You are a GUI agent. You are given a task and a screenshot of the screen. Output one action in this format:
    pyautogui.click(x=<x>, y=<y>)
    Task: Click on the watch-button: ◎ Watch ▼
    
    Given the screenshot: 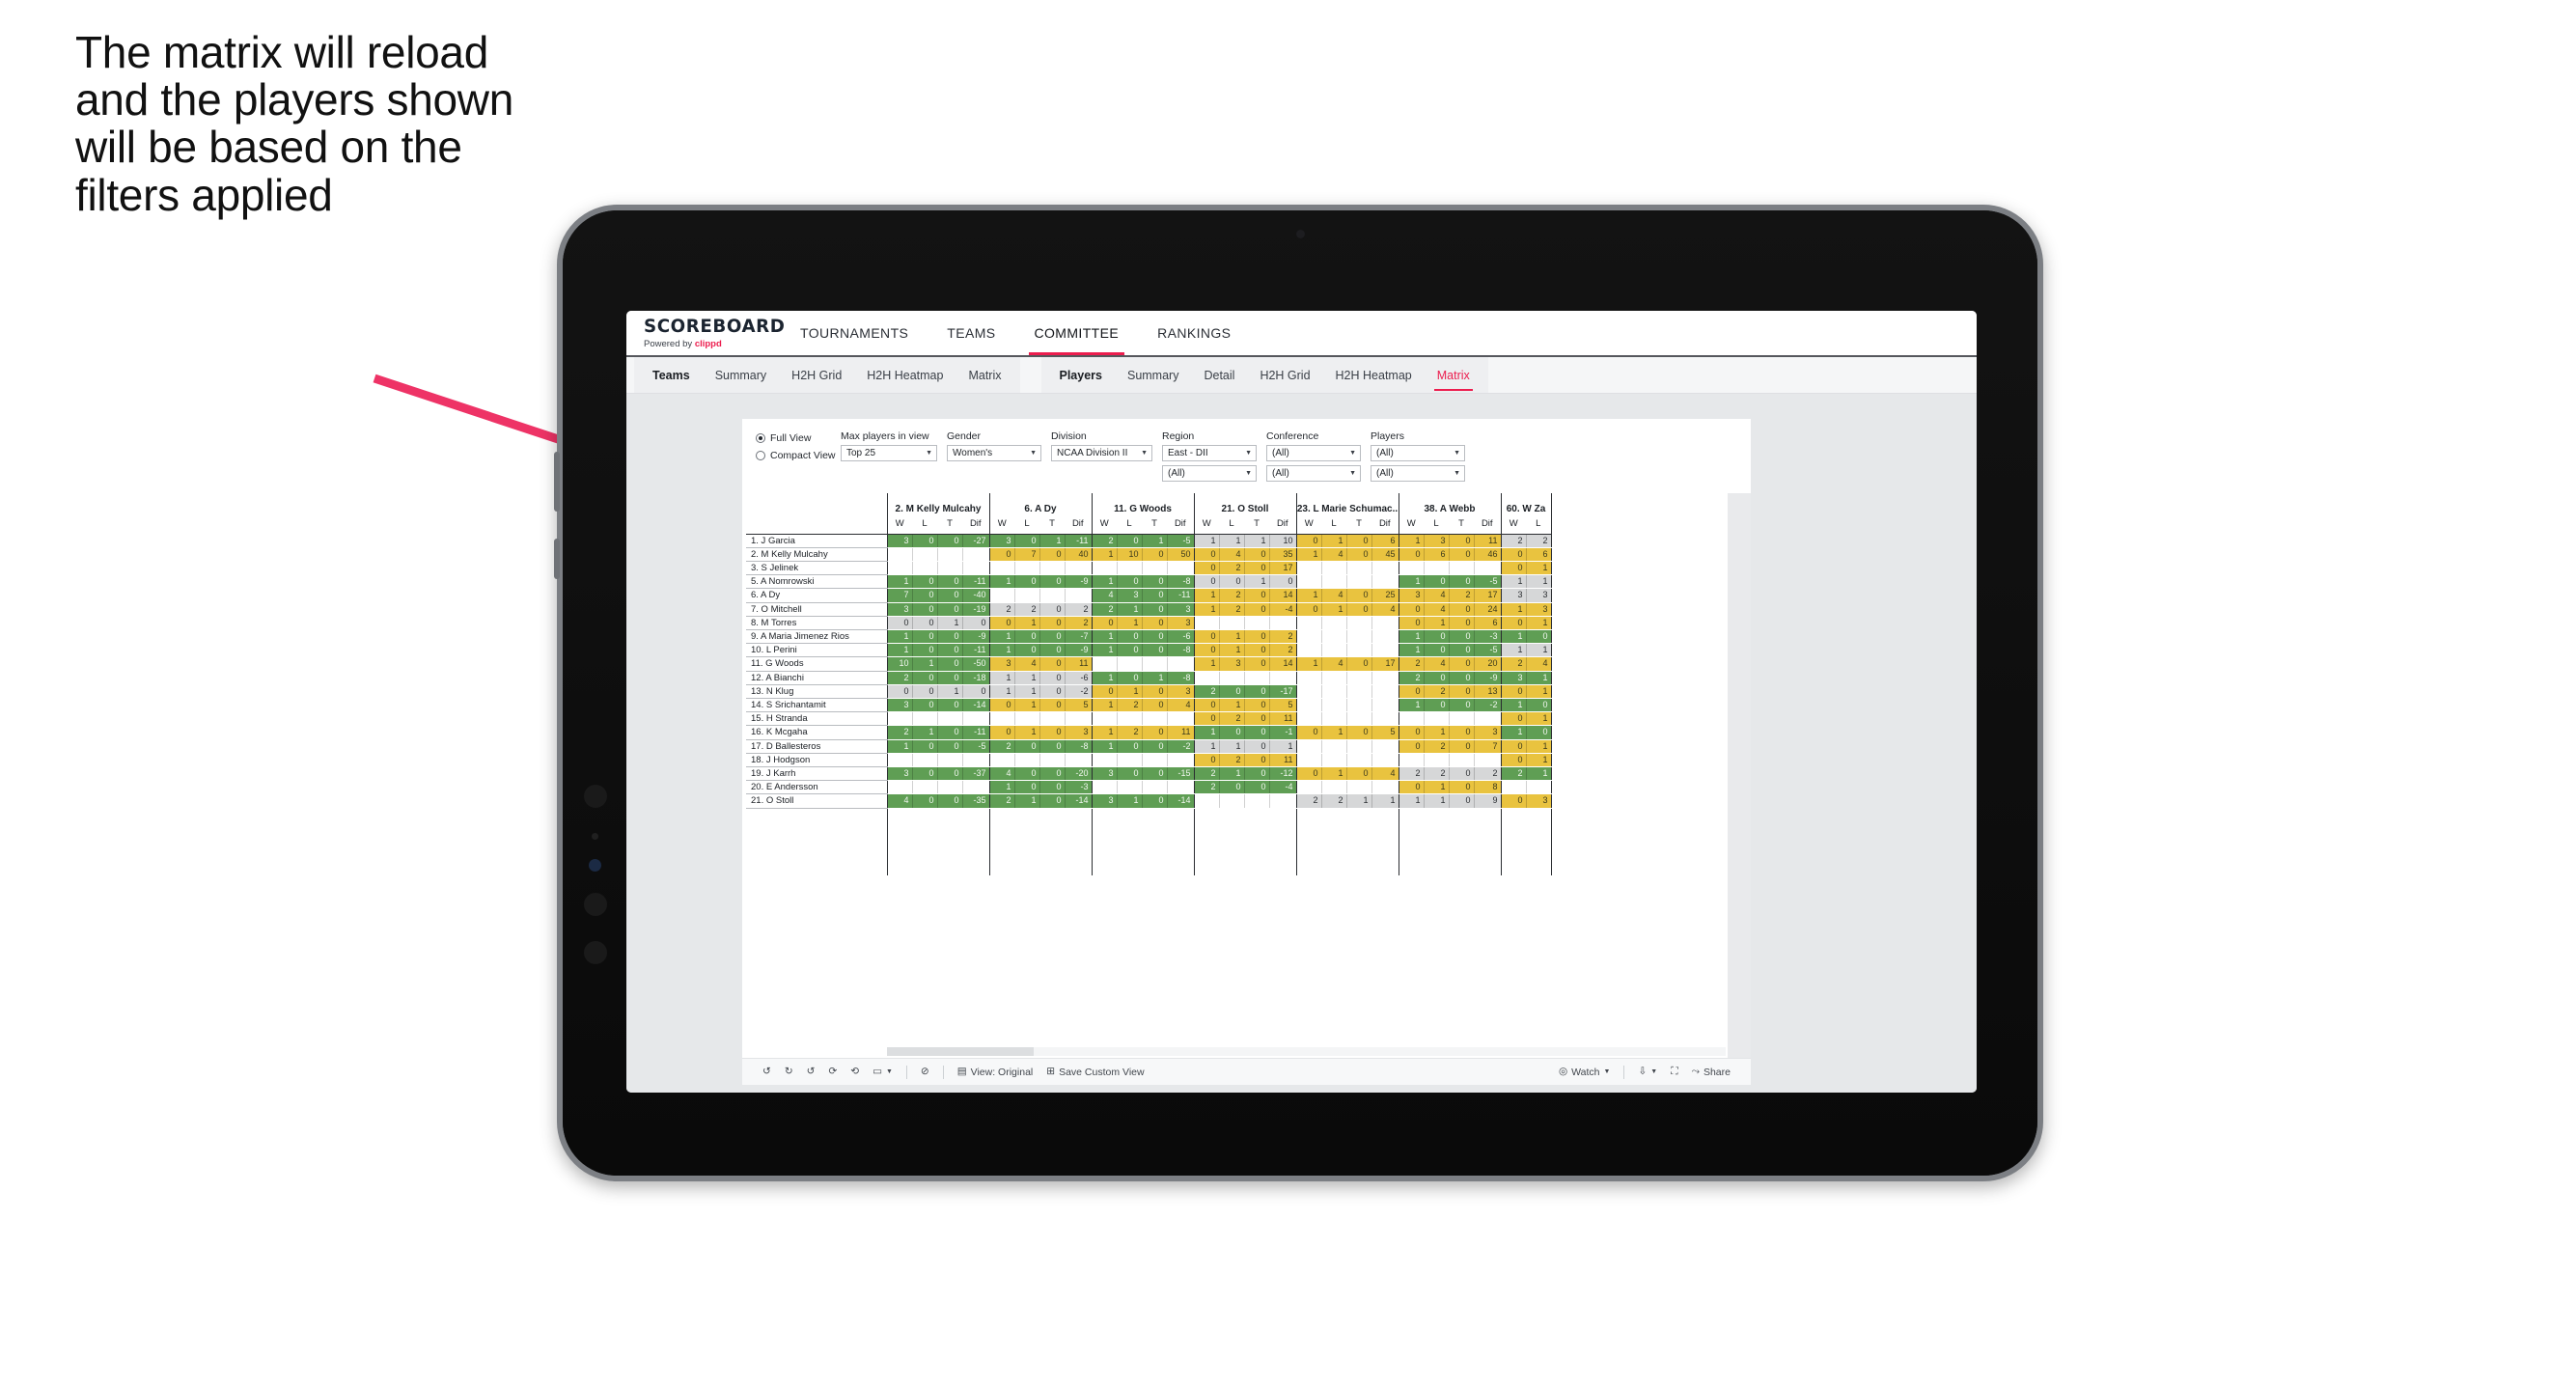 What is the action you would take?
    pyautogui.click(x=1584, y=1073)
    